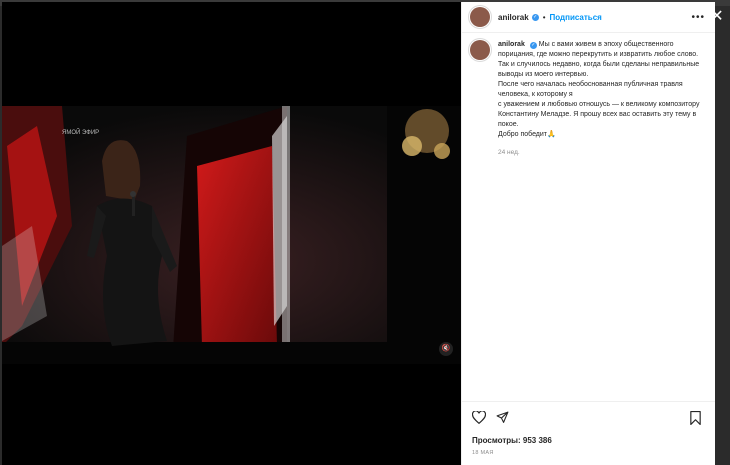 Image resolution: width=730 pixels, height=465 pixels. Describe the element at coordinates (698, 17) in the screenshot. I see `more-options-button: •••` at that location.